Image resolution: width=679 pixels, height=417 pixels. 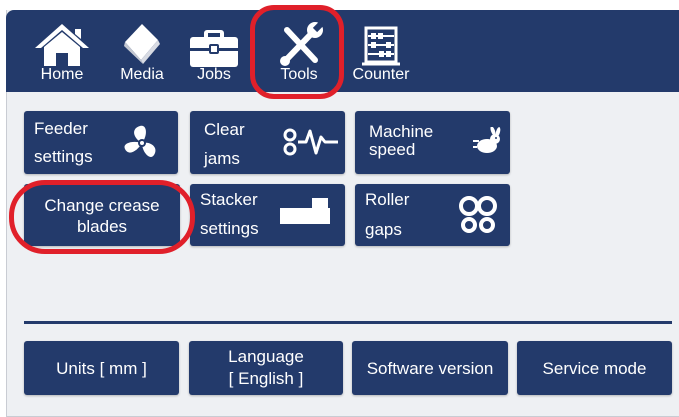 I want to click on briefcase-icon, so click(x=214, y=48).